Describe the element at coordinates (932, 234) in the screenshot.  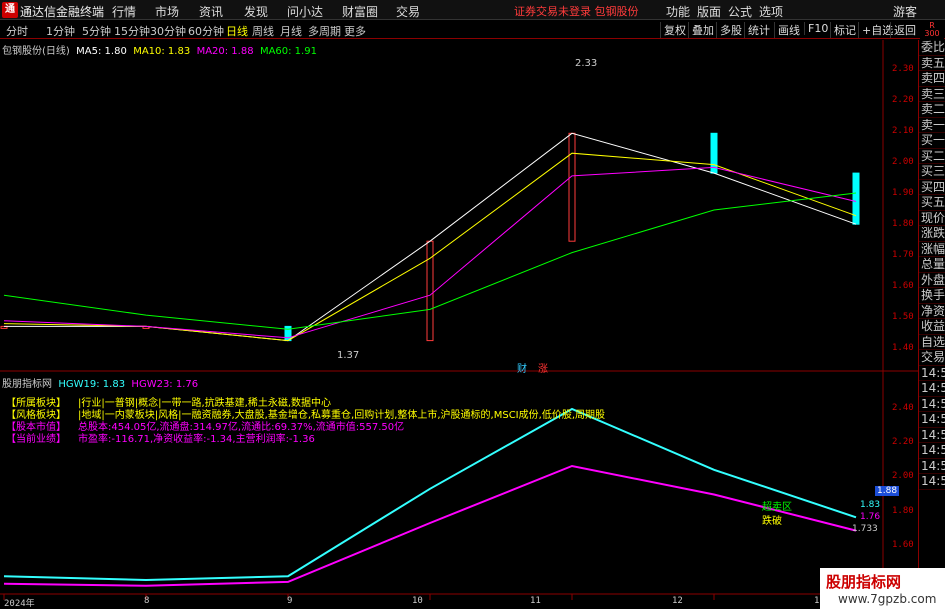
I see `panel-item: 涨跌` at that location.